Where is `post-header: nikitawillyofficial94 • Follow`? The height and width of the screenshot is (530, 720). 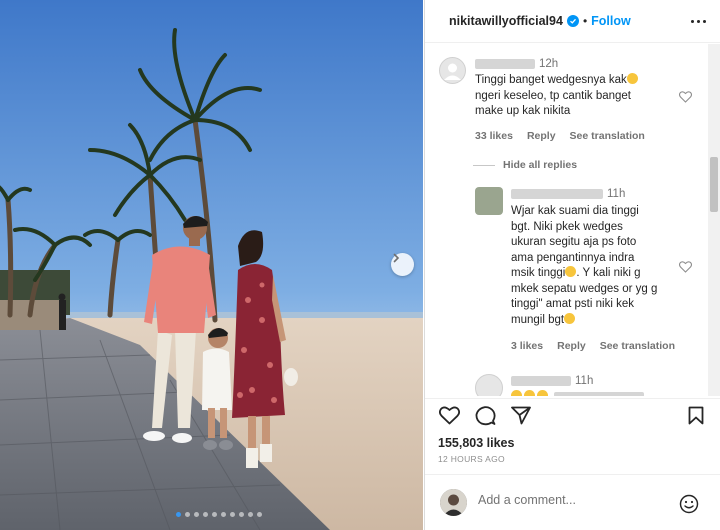
post-header: nikitawillyofficial94 • Follow is located at coordinates (572, 21).